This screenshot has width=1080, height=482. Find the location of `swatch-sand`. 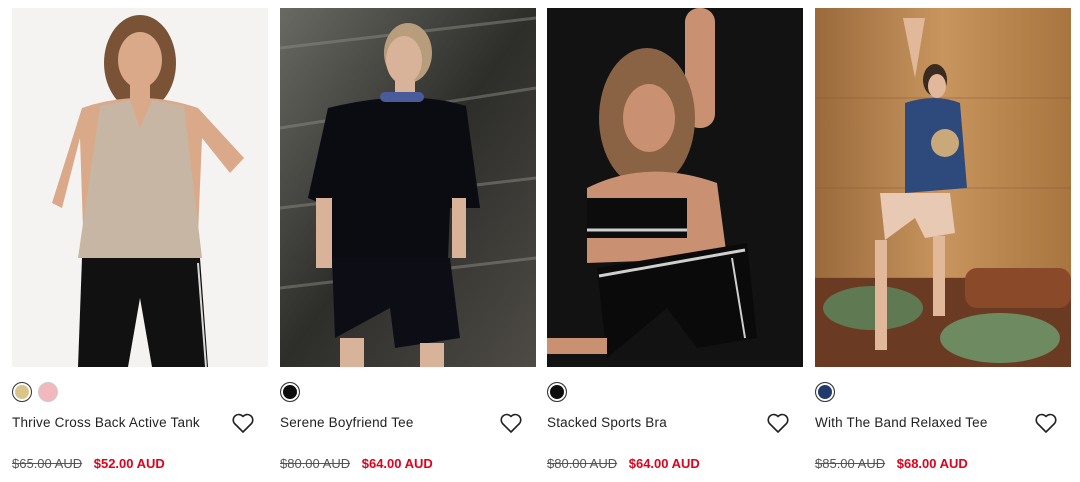

swatch-sand is located at coordinates (22, 392).